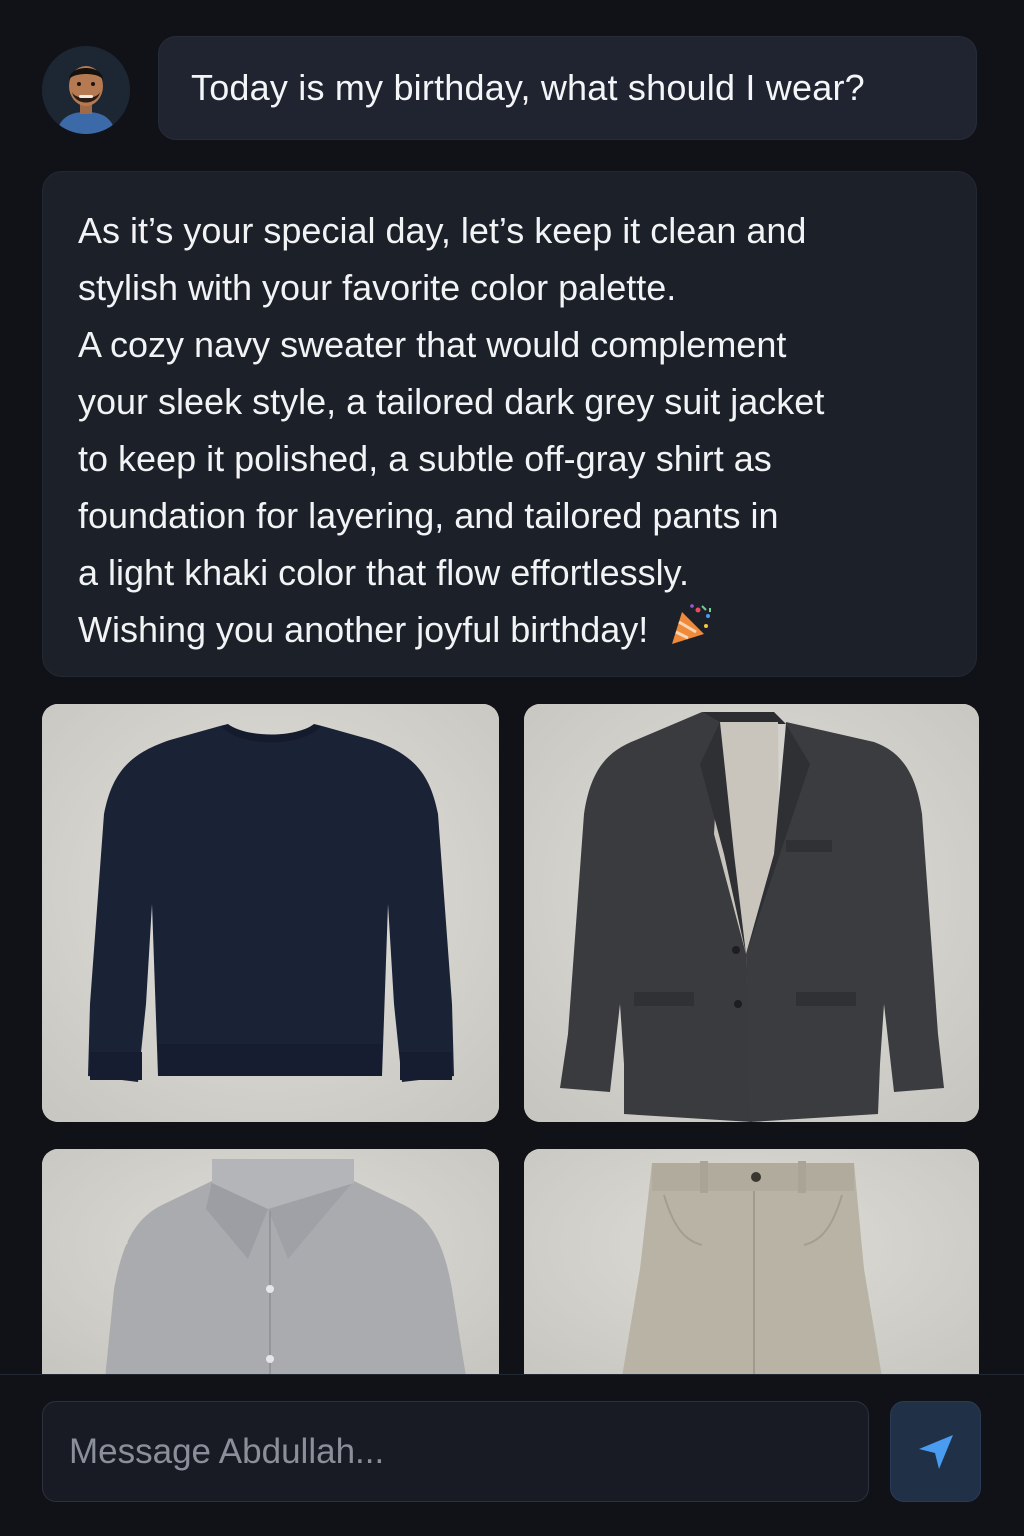  Describe the element at coordinates (751, 1261) in the screenshot. I see `light-khaki-pants-image` at that location.